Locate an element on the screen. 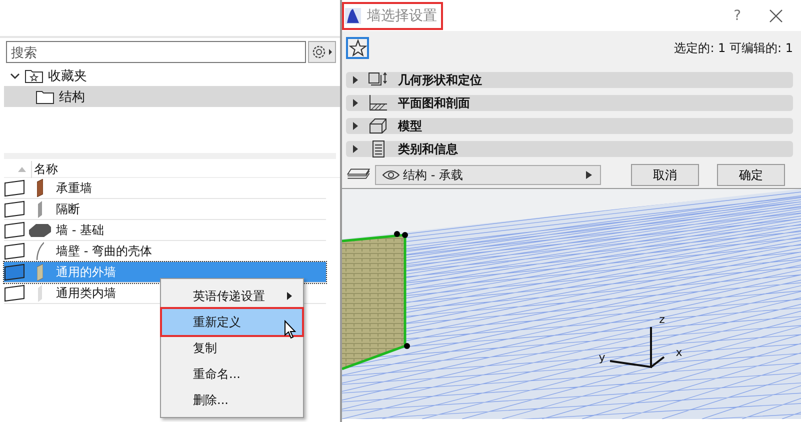 The image size is (801, 422). wall-name: 通用类内墙 is located at coordinates (86, 293).